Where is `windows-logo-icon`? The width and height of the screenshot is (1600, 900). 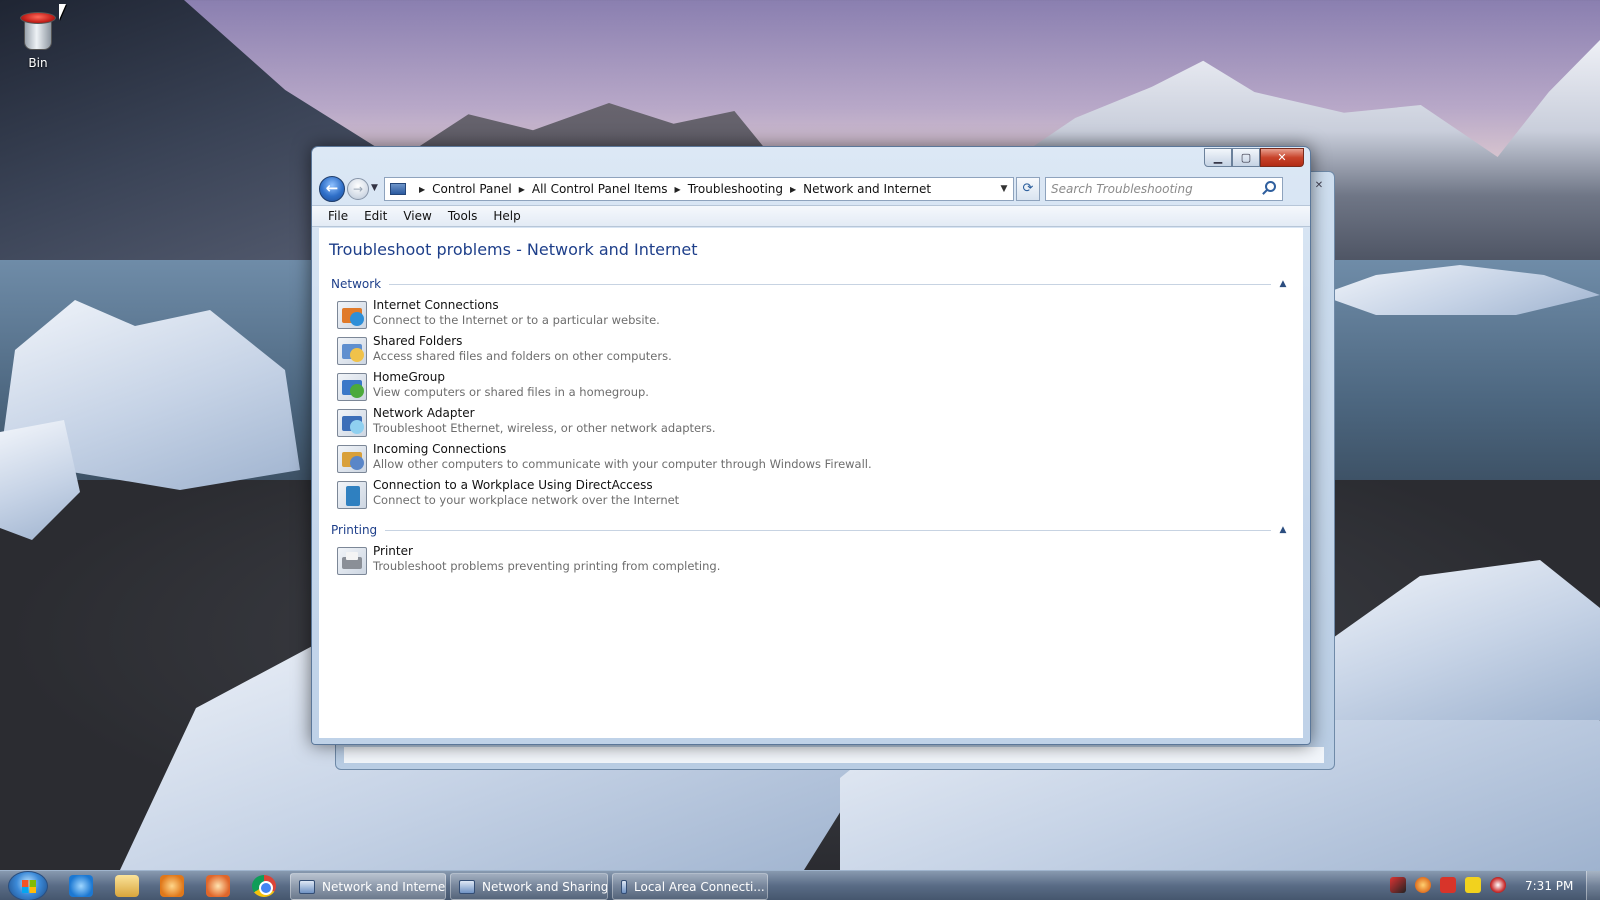 windows-logo-icon is located at coordinates (29, 886).